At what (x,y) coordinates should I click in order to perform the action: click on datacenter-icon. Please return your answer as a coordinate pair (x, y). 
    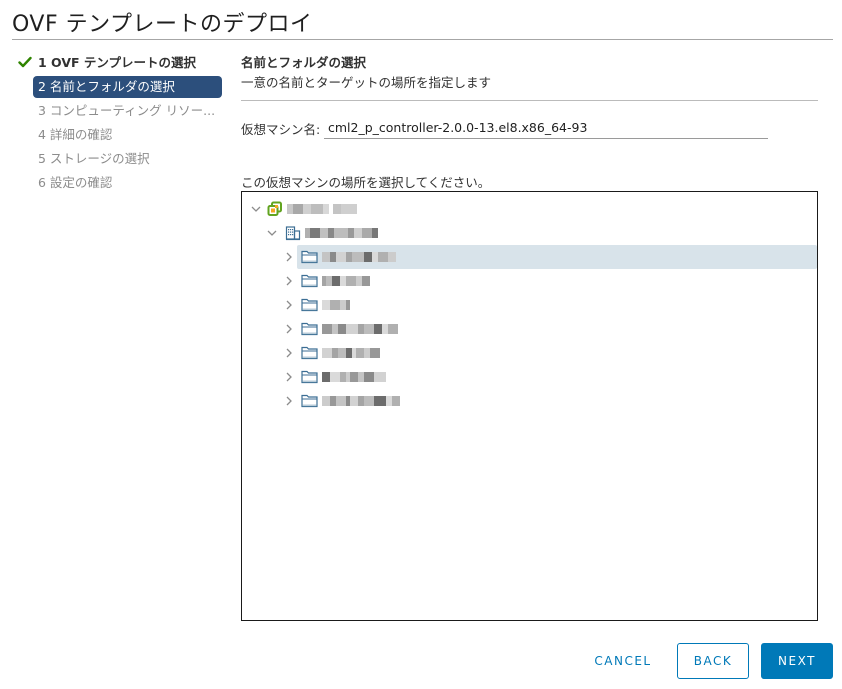
    Looking at the image, I should click on (294, 233).